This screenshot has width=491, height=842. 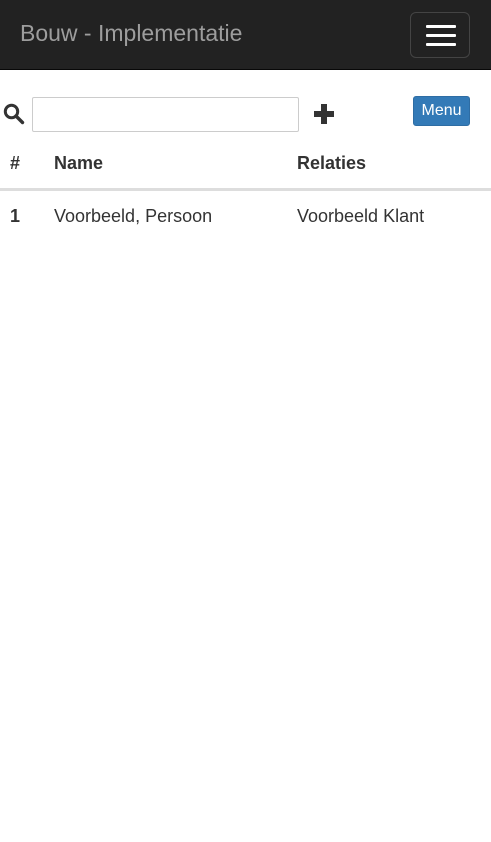 What do you see at coordinates (245, 35) in the screenshot?
I see `navbar: Bouw - Implementatie` at bounding box center [245, 35].